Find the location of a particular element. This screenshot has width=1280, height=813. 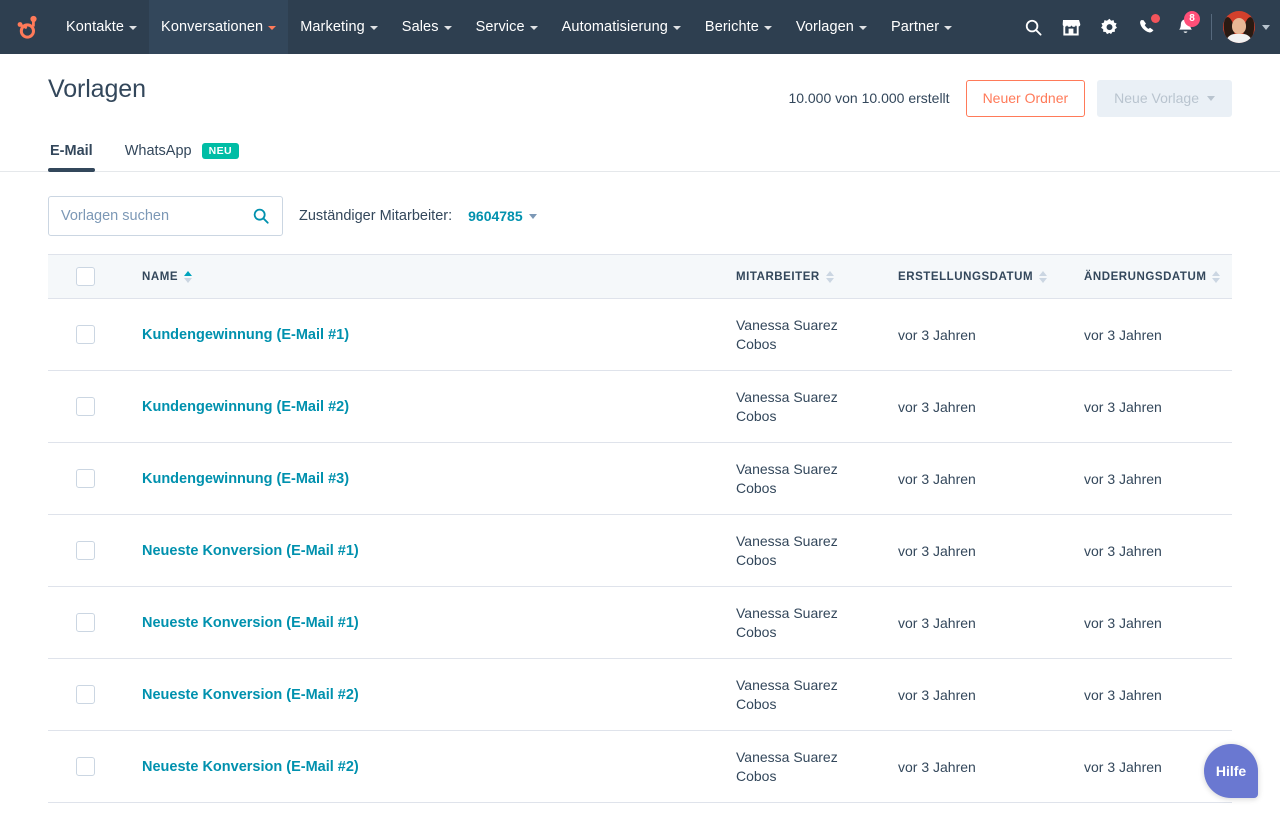

usage-counter: 10.000 von 10.000 erstellt is located at coordinates (869, 98).